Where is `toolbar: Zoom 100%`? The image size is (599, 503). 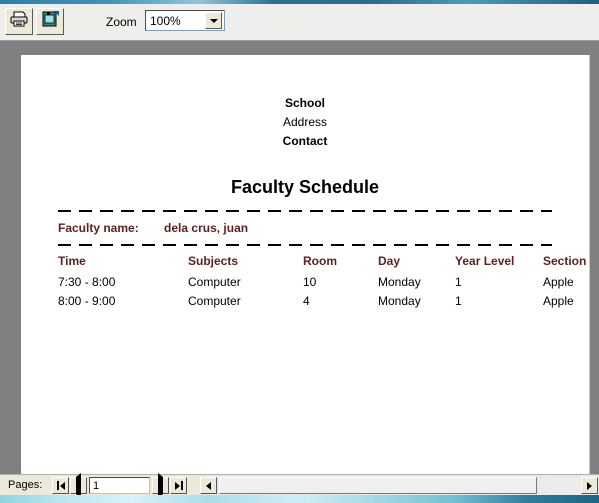 toolbar: Zoom 100% is located at coordinates (299, 22).